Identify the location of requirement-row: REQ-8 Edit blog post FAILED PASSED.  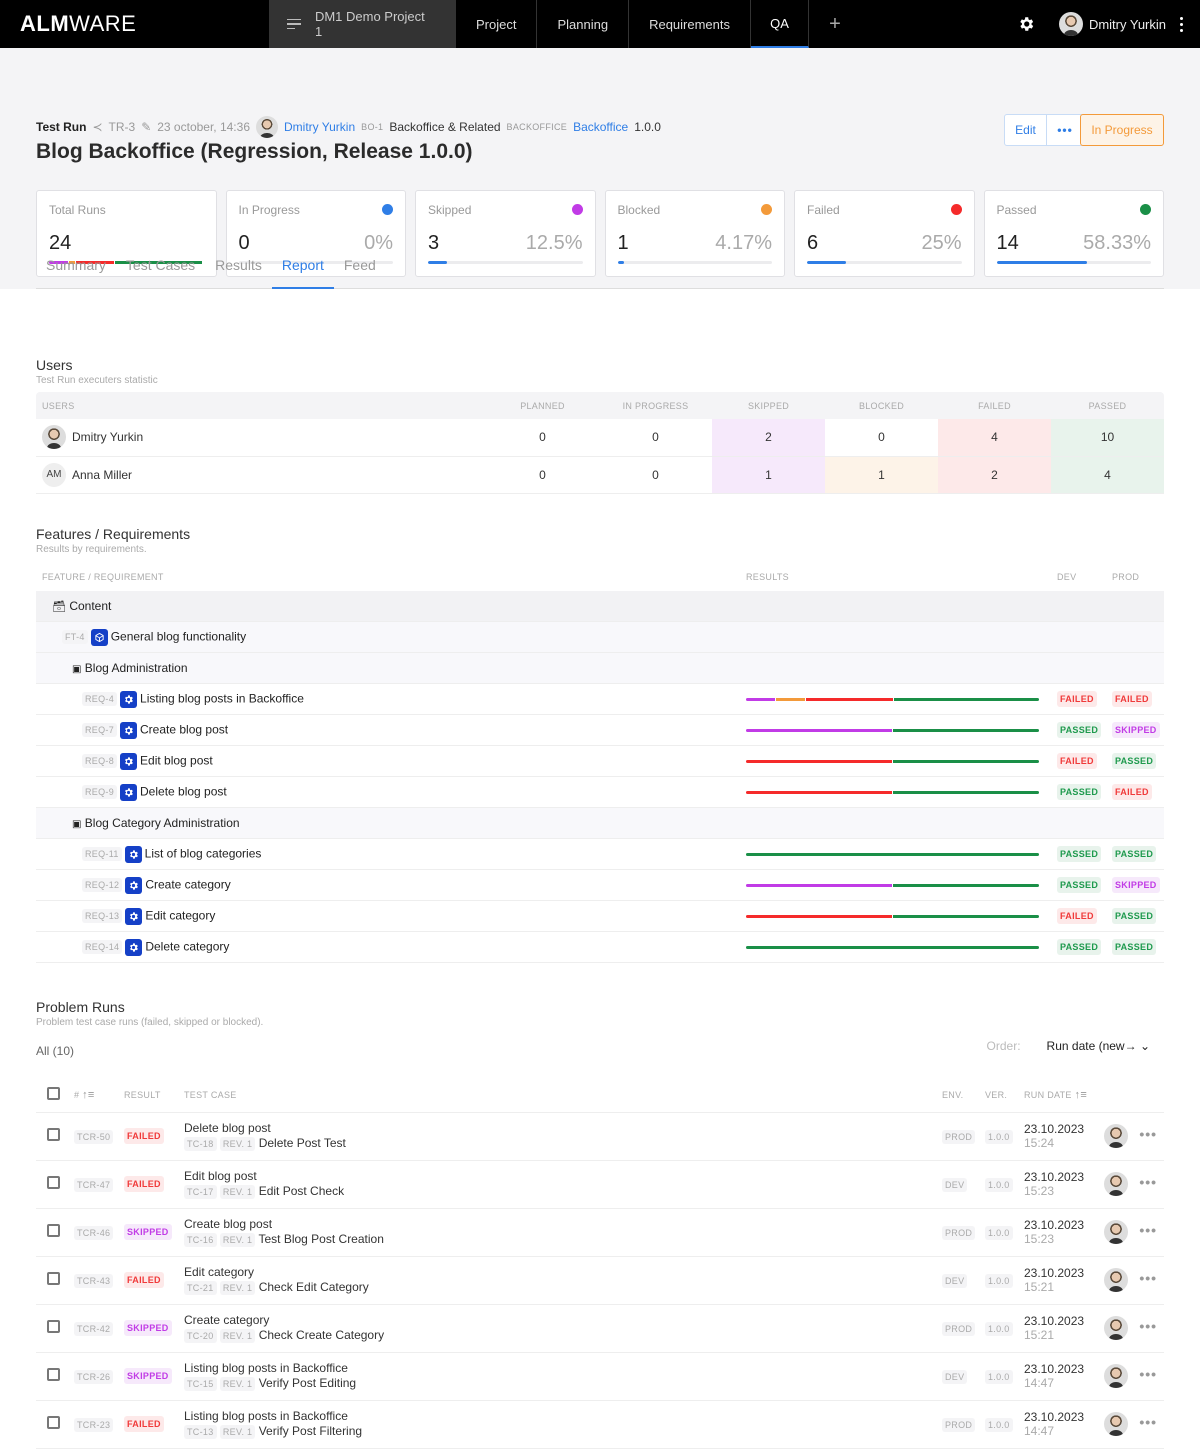
(600, 761).